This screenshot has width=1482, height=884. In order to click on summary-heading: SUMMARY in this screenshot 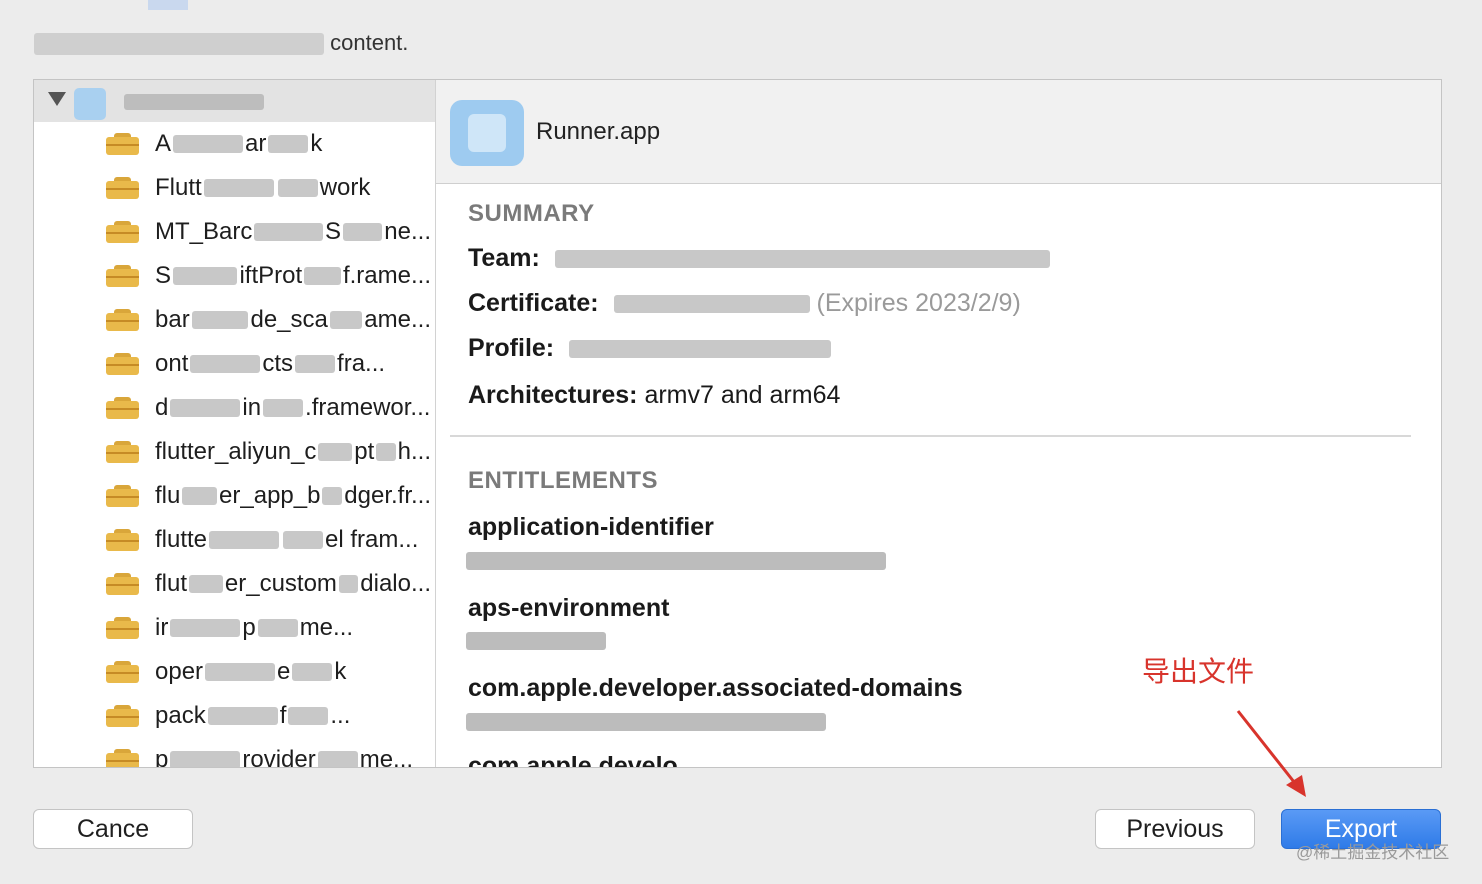, I will do `click(531, 213)`.